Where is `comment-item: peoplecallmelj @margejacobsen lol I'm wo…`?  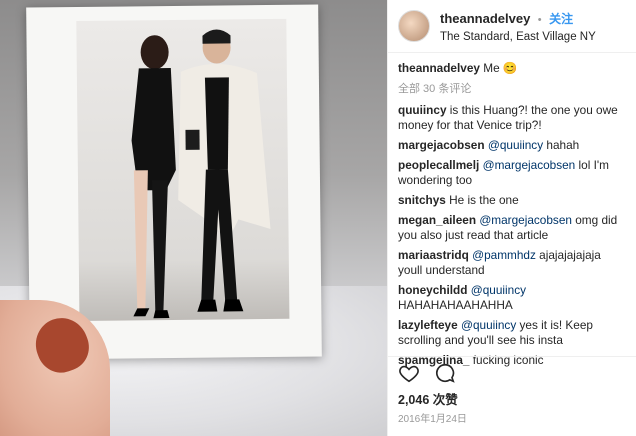 comment-item: peoplecallmelj @margejacobsen lol I'm wo… is located at coordinates (512, 173).